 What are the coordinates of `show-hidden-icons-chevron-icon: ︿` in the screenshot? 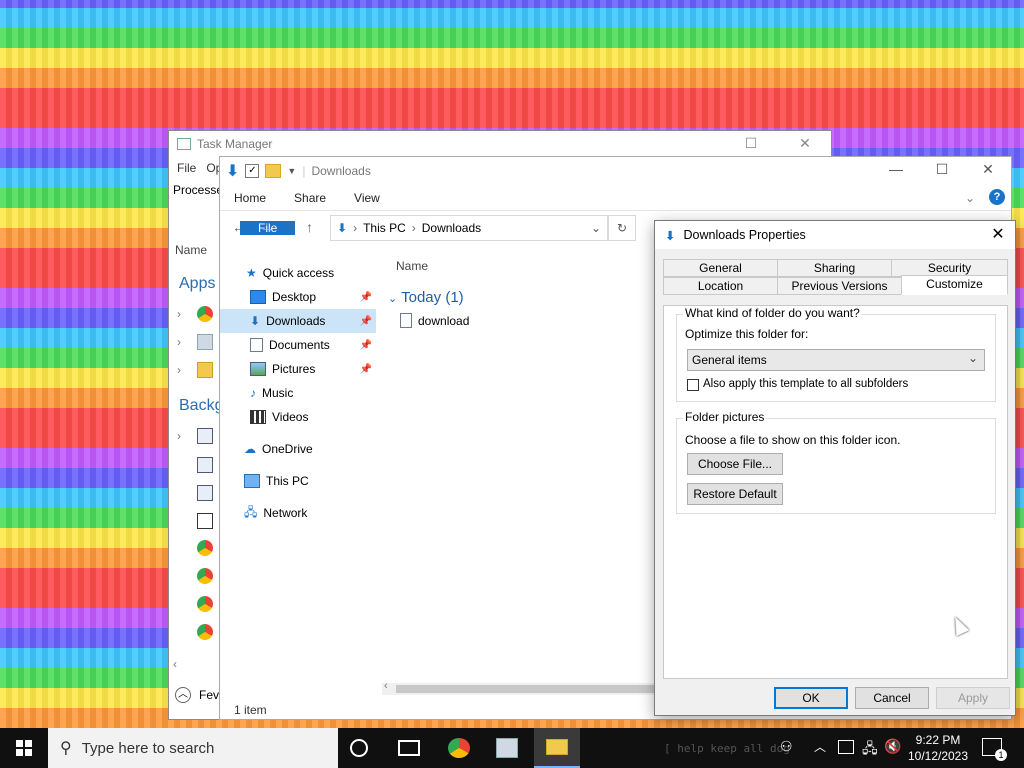 It's located at (820, 746).